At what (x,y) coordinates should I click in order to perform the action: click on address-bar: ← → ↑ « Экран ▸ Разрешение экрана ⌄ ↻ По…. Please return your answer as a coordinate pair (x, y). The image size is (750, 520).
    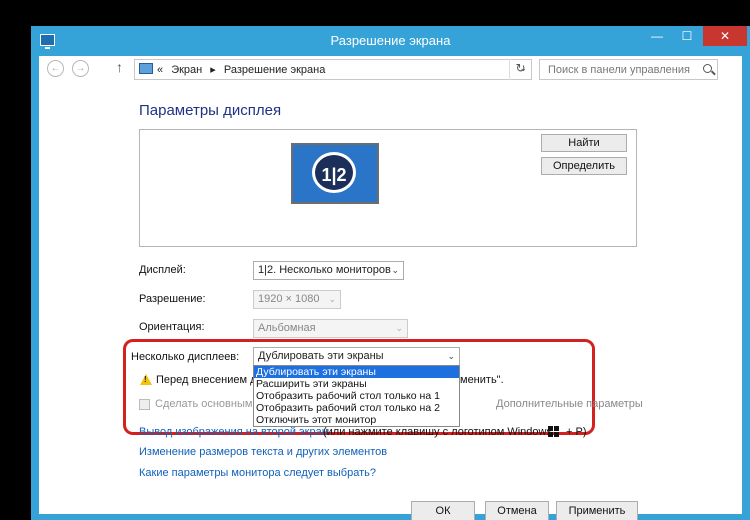
    Looking at the image, I should click on (390, 70).